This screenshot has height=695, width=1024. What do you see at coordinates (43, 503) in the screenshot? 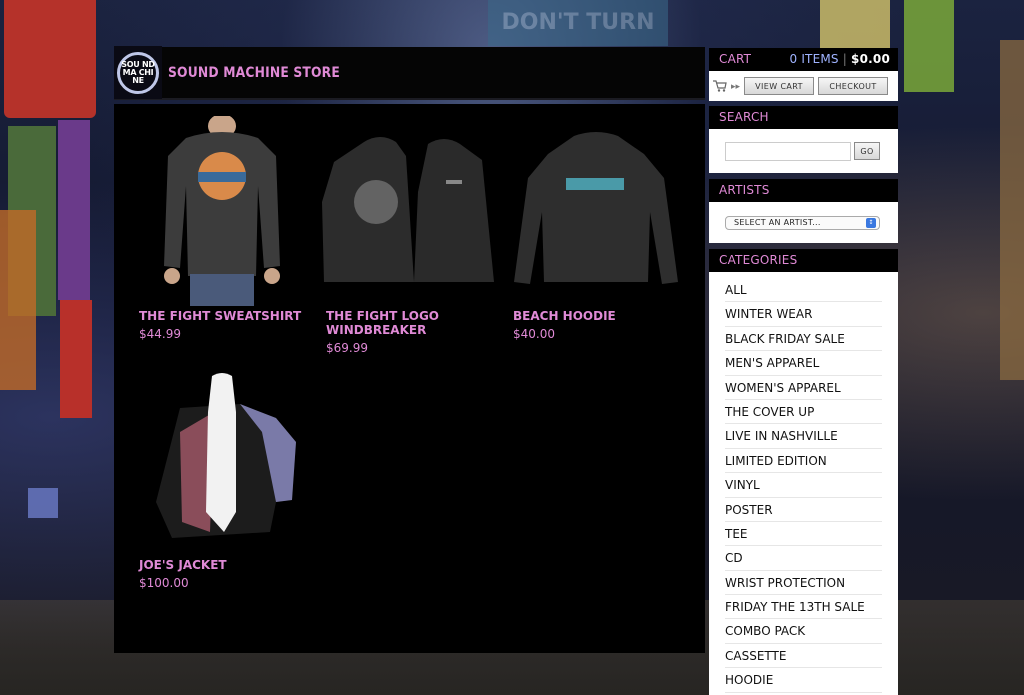
I see `background-sign-box` at bounding box center [43, 503].